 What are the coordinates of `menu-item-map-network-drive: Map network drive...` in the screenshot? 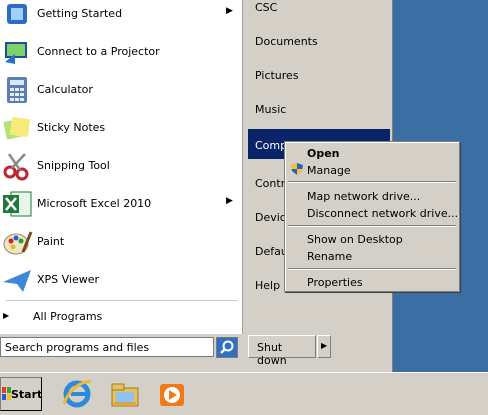 It's located at (372, 195).